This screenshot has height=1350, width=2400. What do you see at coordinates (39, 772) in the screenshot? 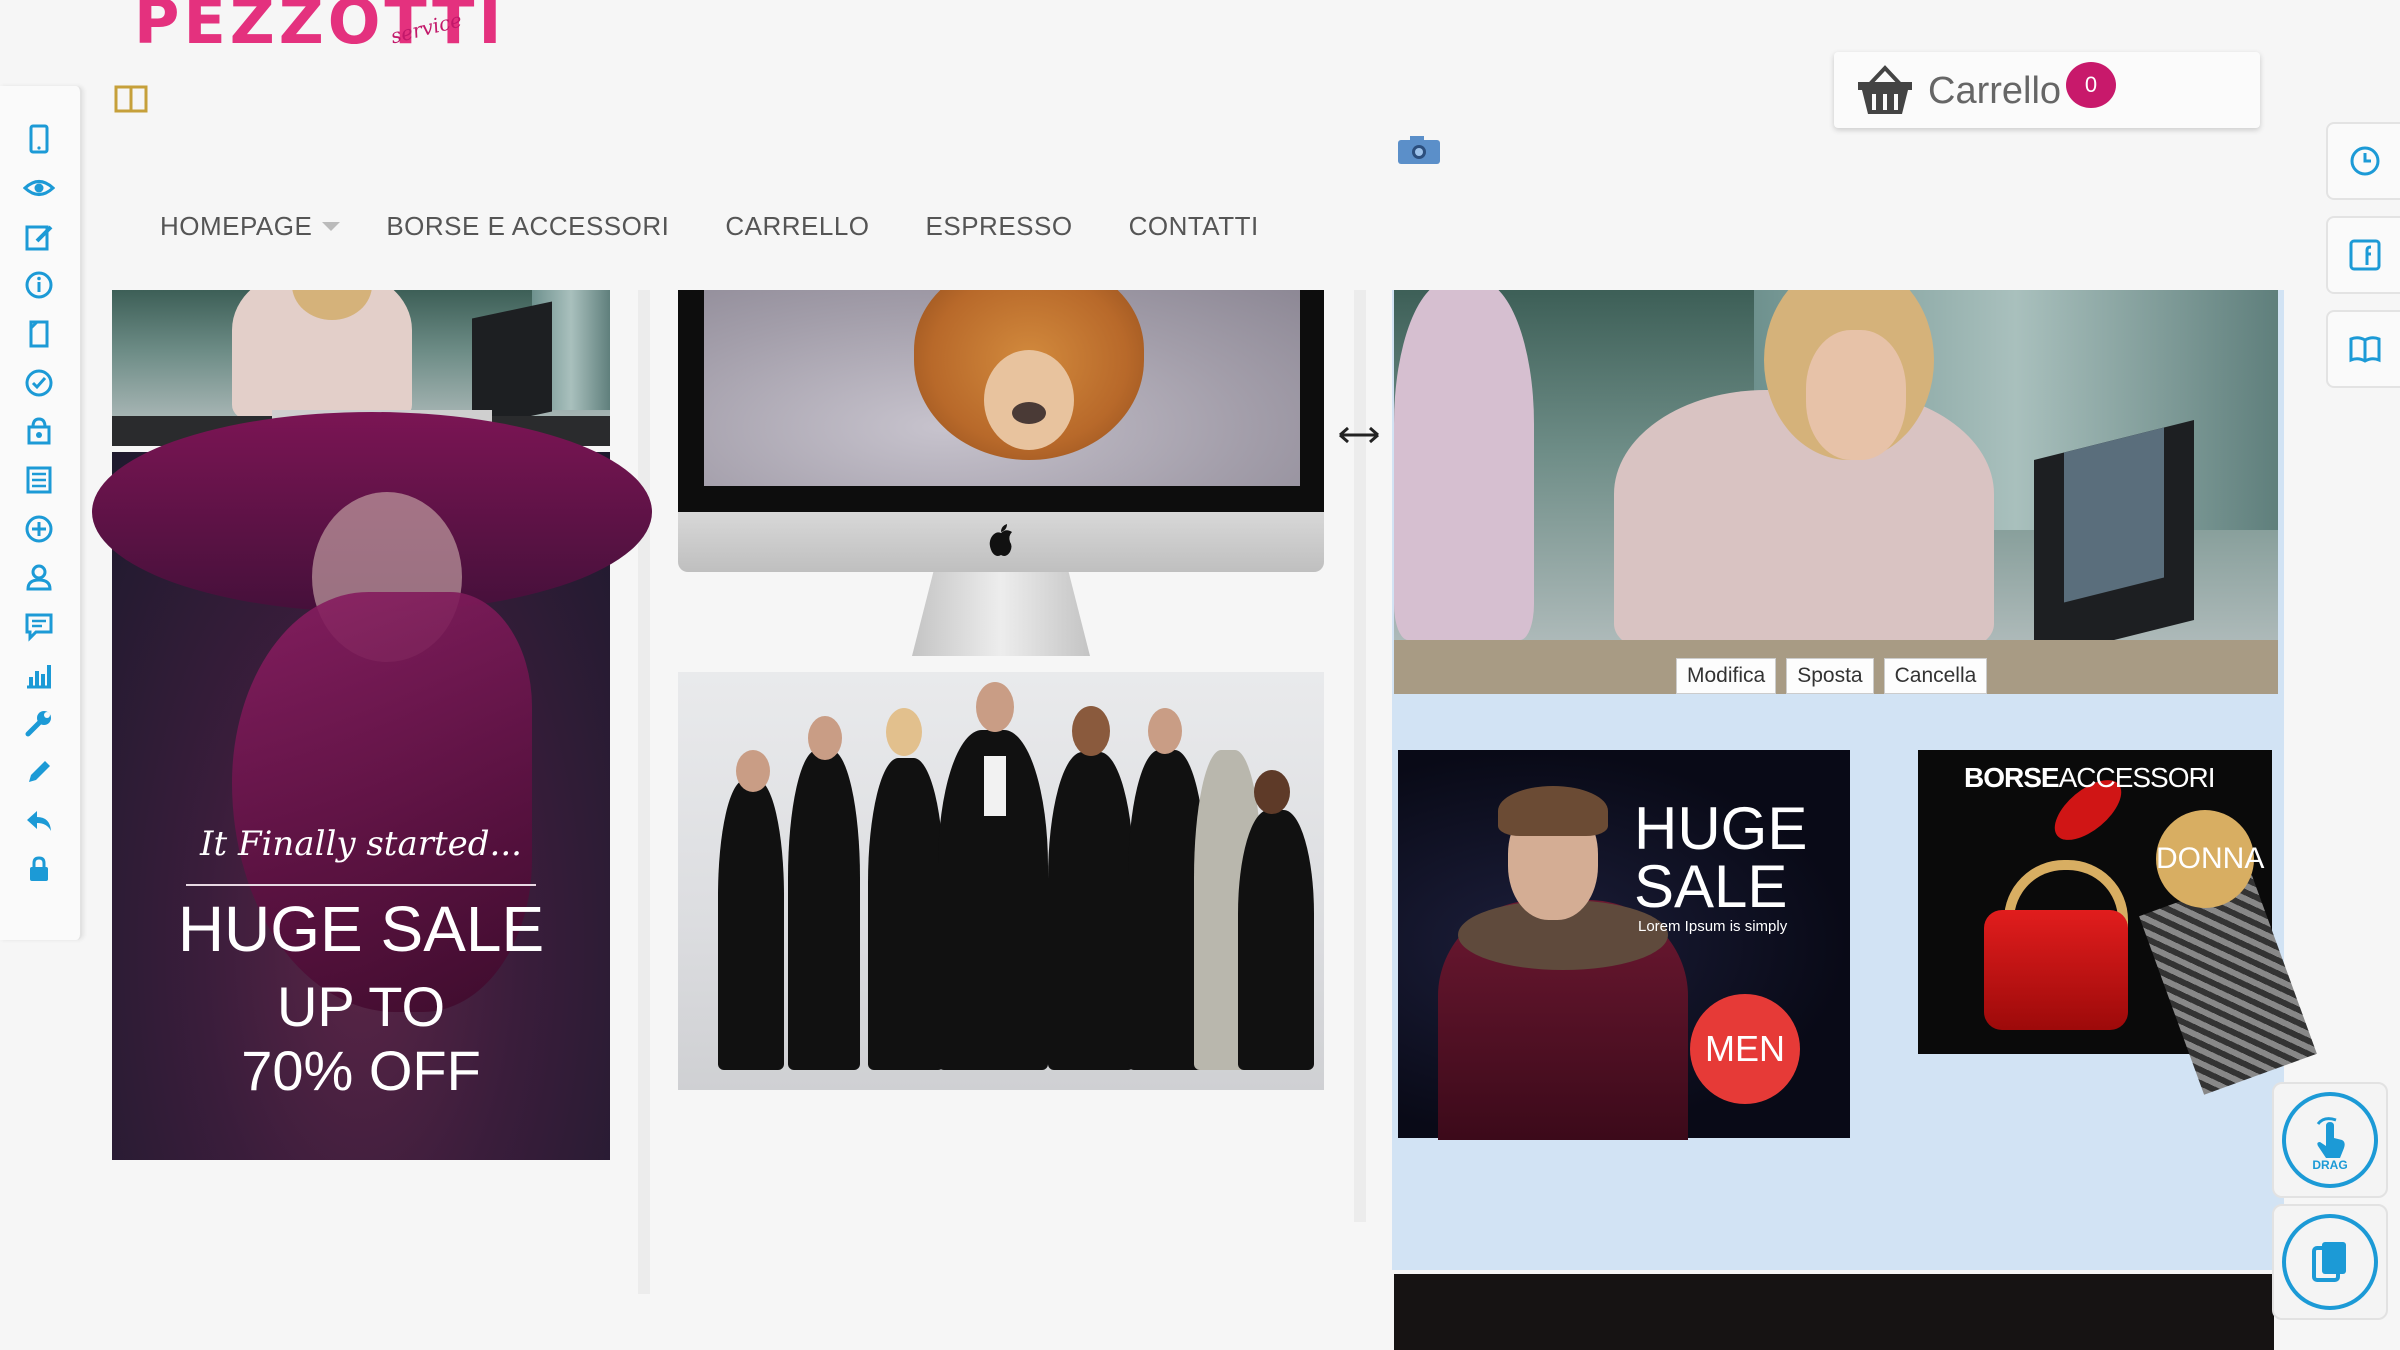
I see `pencil-icon` at bounding box center [39, 772].